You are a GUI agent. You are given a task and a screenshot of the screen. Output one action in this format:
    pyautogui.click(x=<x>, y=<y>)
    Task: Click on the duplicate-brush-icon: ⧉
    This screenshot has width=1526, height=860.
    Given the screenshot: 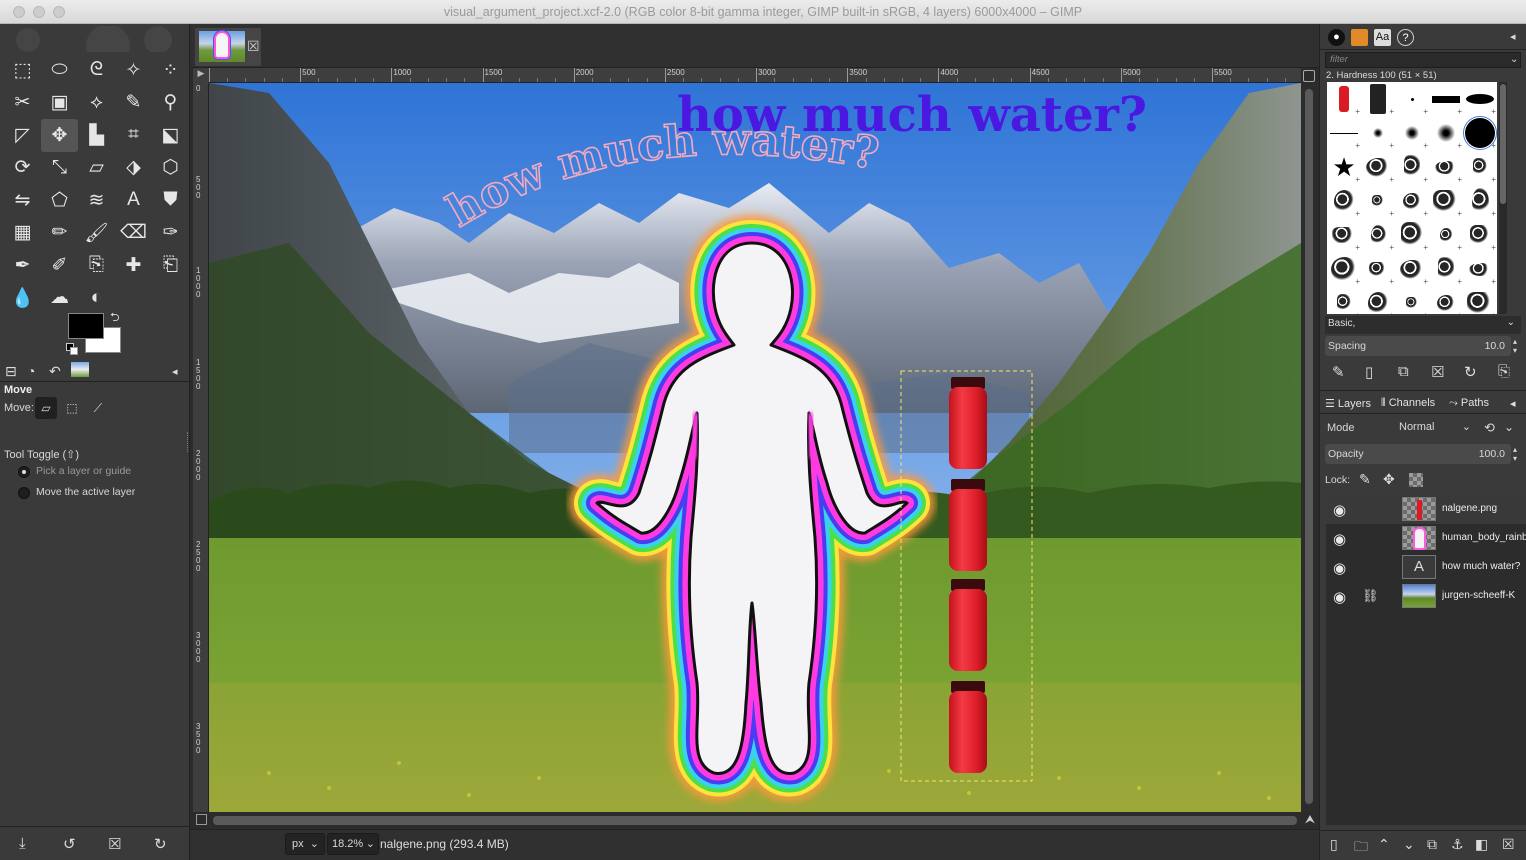 What is the action you would take?
    pyautogui.click(x=1403, y=371)
    